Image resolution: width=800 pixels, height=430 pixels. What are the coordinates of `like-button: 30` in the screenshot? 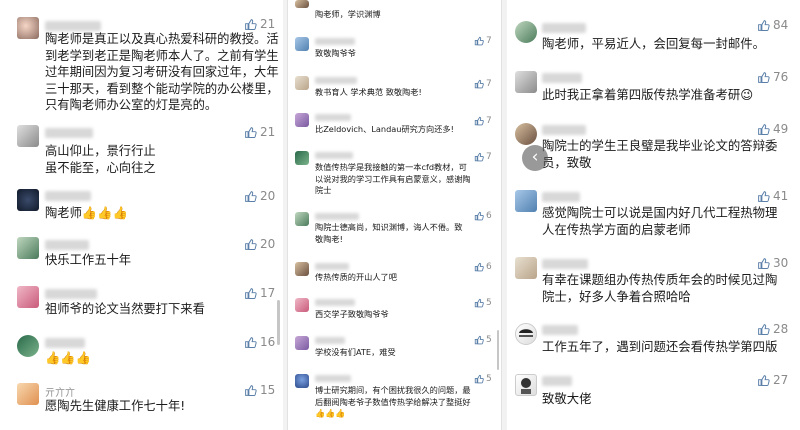 It's located at (772, 263).